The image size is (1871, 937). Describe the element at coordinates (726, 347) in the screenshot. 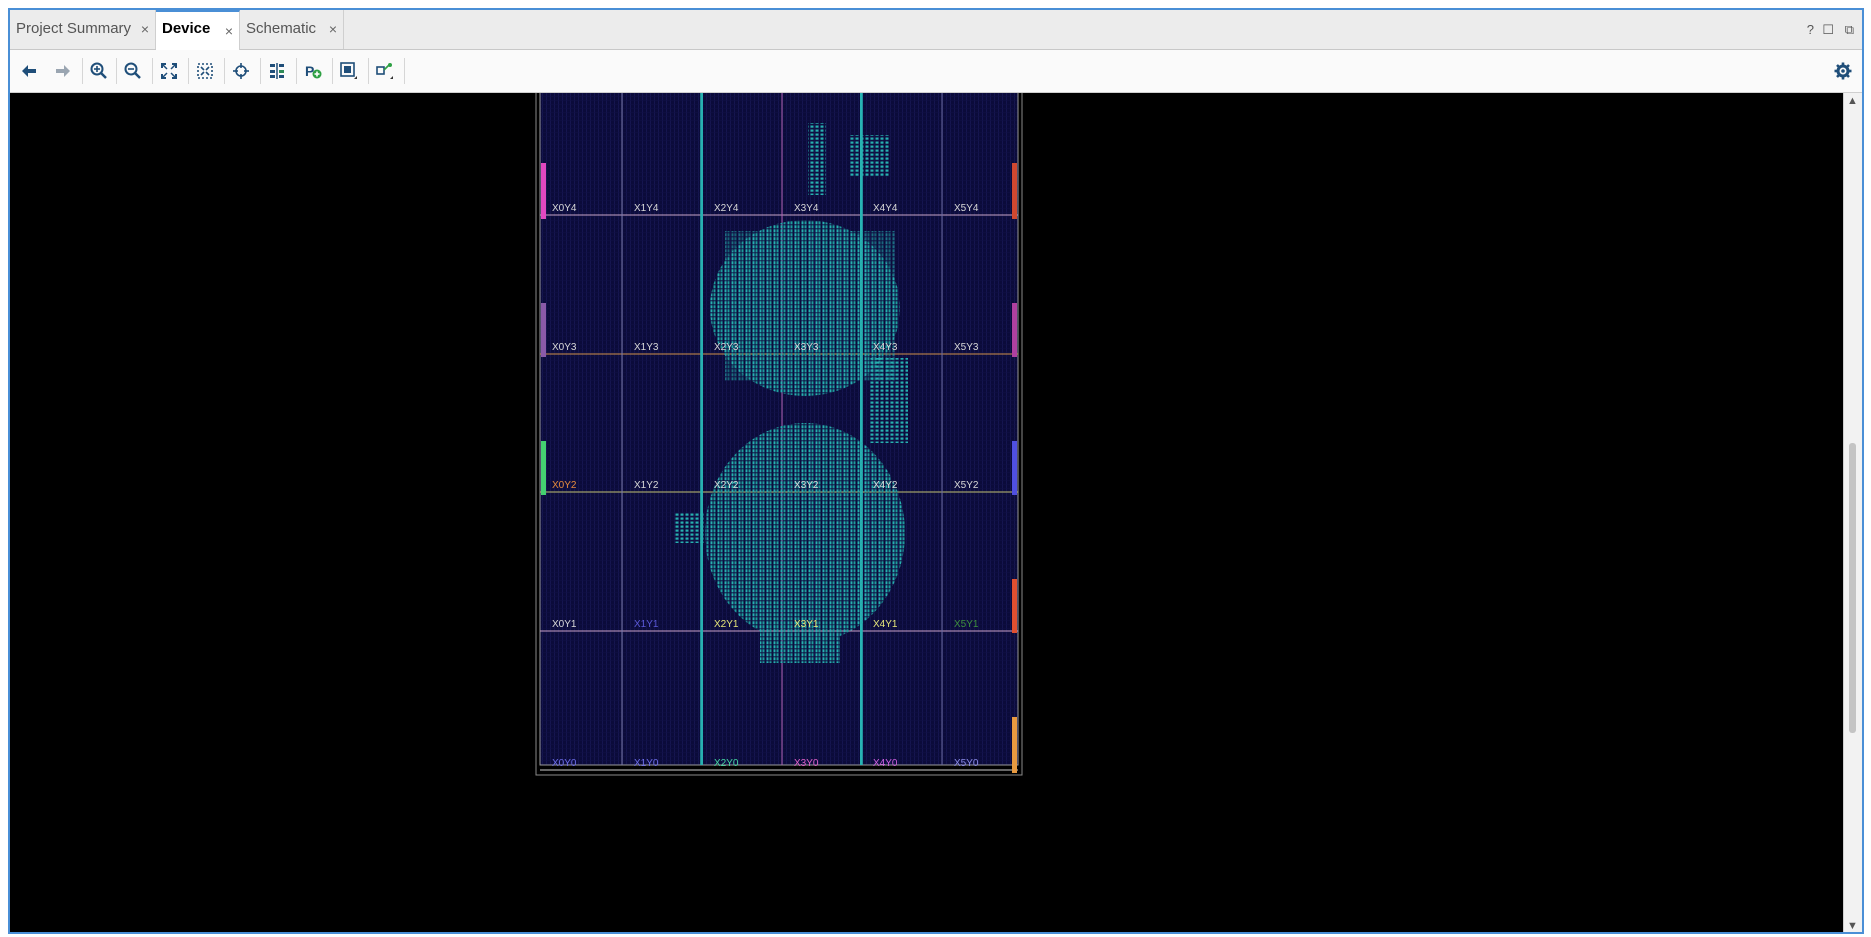

I see `clock-region-label: X2Y3` at that location.